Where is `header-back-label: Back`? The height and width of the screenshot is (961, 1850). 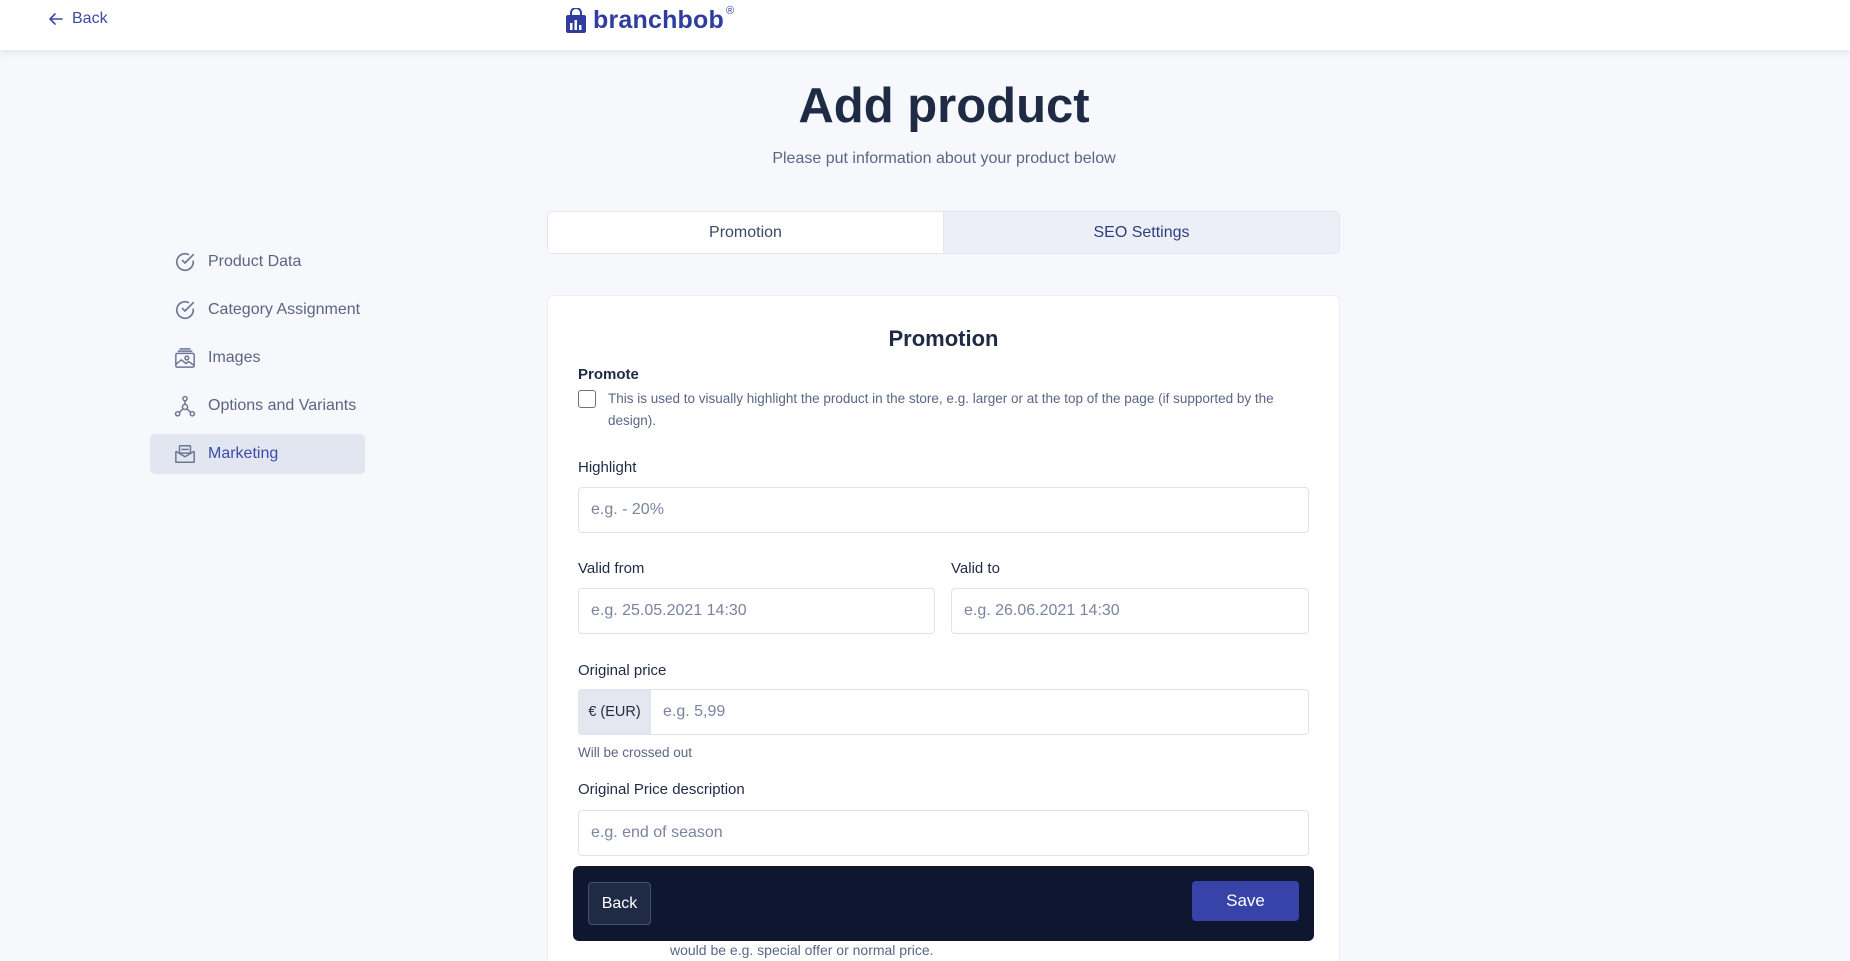
header-back-label: Back is located at coordinates (90, 18).